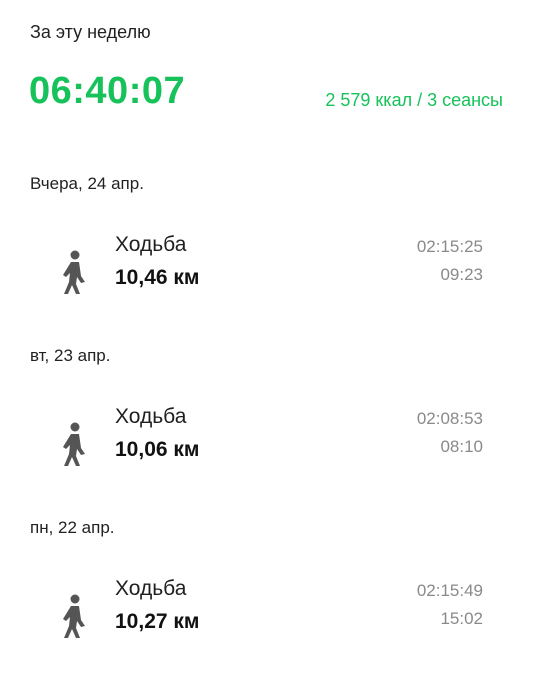  Describe the element at coordinates (267, 445) in the screenshot. I see `activity-item: Ходьба 10,06 км 02:08:53 08:10` at that location.